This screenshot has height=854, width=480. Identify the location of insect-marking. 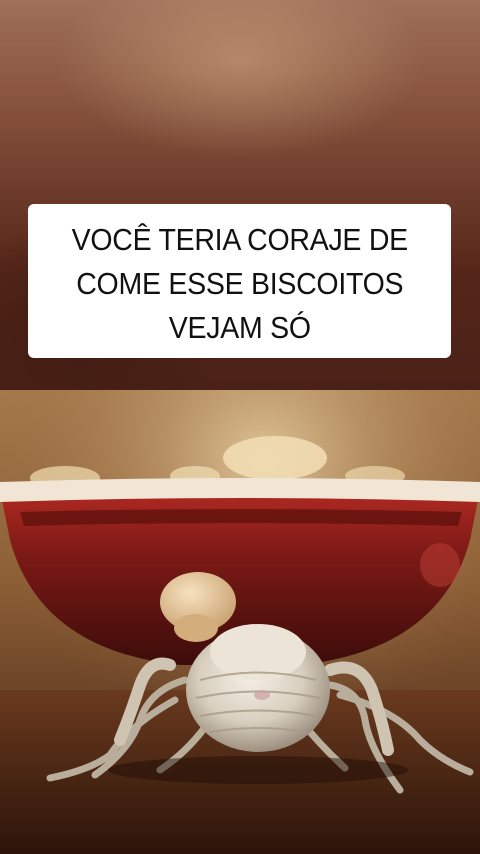
(262, 695).